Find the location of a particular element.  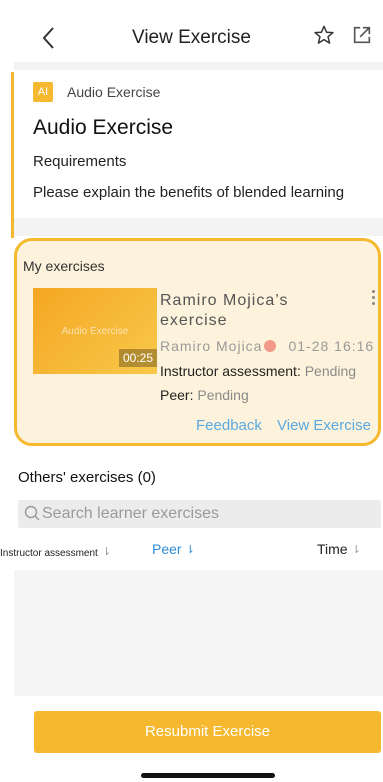

exercise-type: Audio Exercise is located at coordinates (114, 92).